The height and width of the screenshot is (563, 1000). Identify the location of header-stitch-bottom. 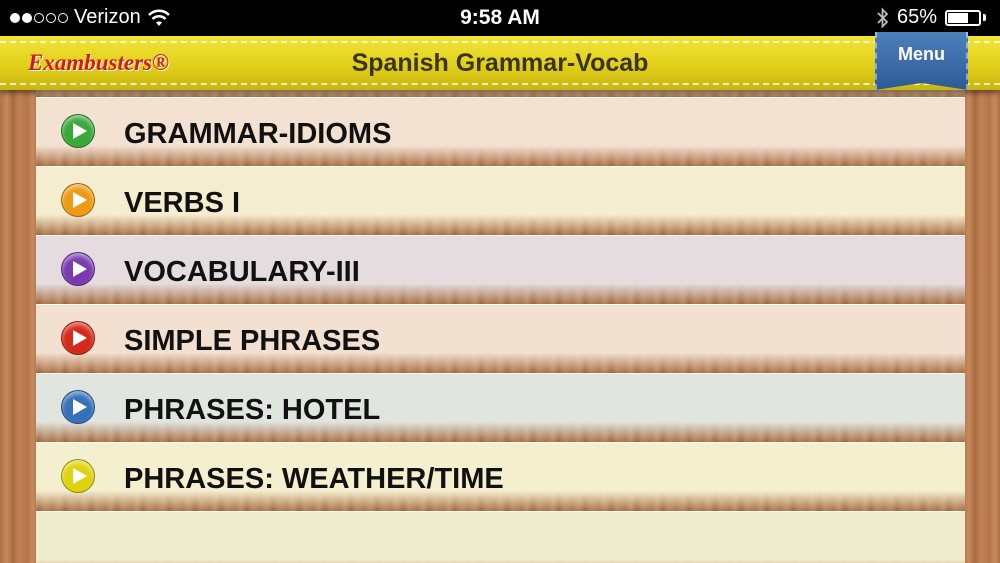
(500, 84).